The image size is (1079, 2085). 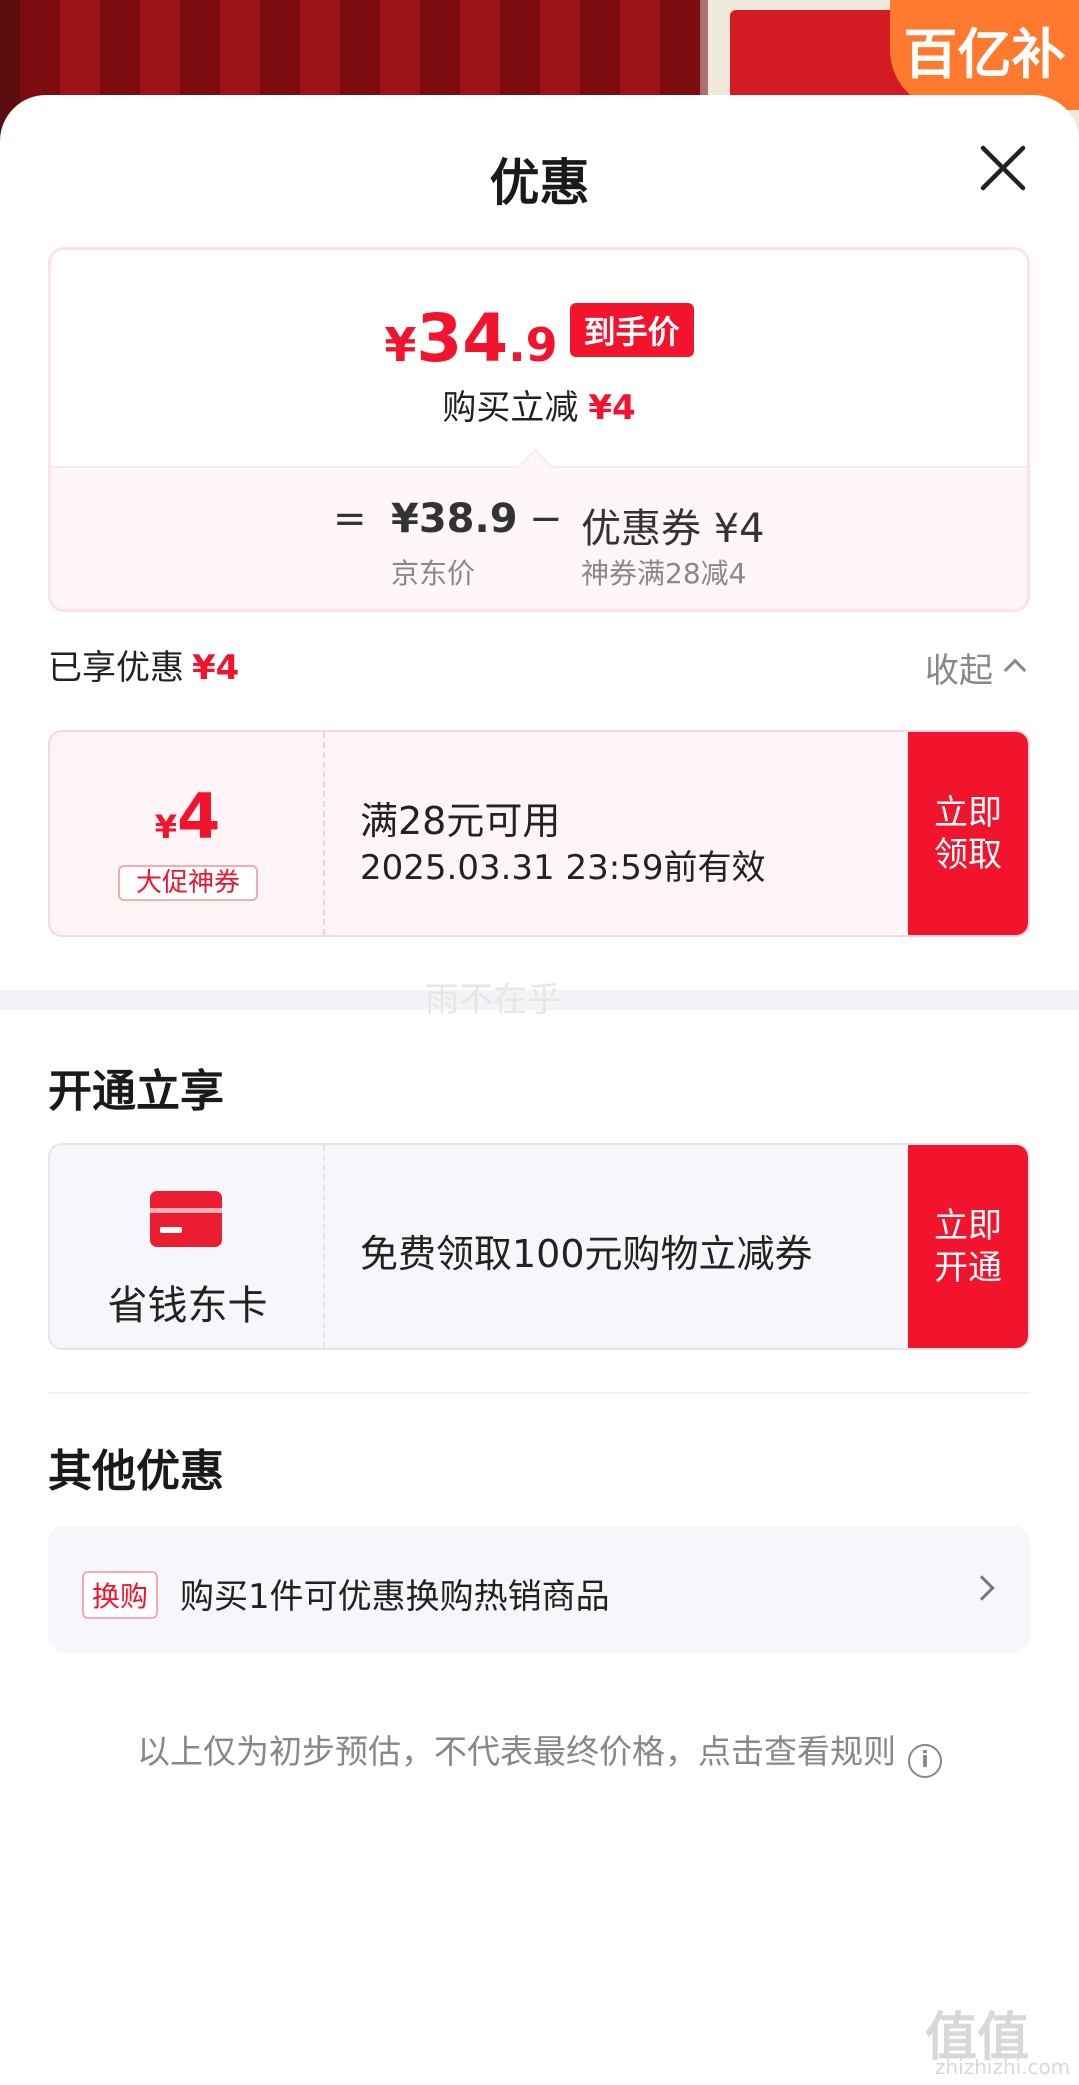 I want to click on coupon-deduction-desc: 神券满28减4, so click(x=664, y=573).